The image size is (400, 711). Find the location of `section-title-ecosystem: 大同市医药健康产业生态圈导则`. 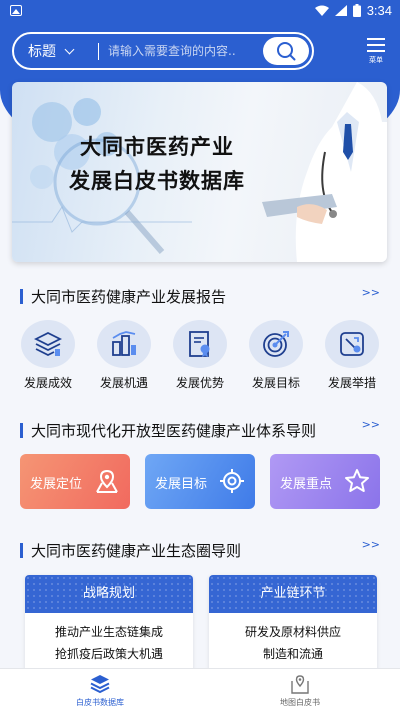

section-title-ecosystem: 大同市医药健康产业生态圈导则 is located at coordinates (130, 550).